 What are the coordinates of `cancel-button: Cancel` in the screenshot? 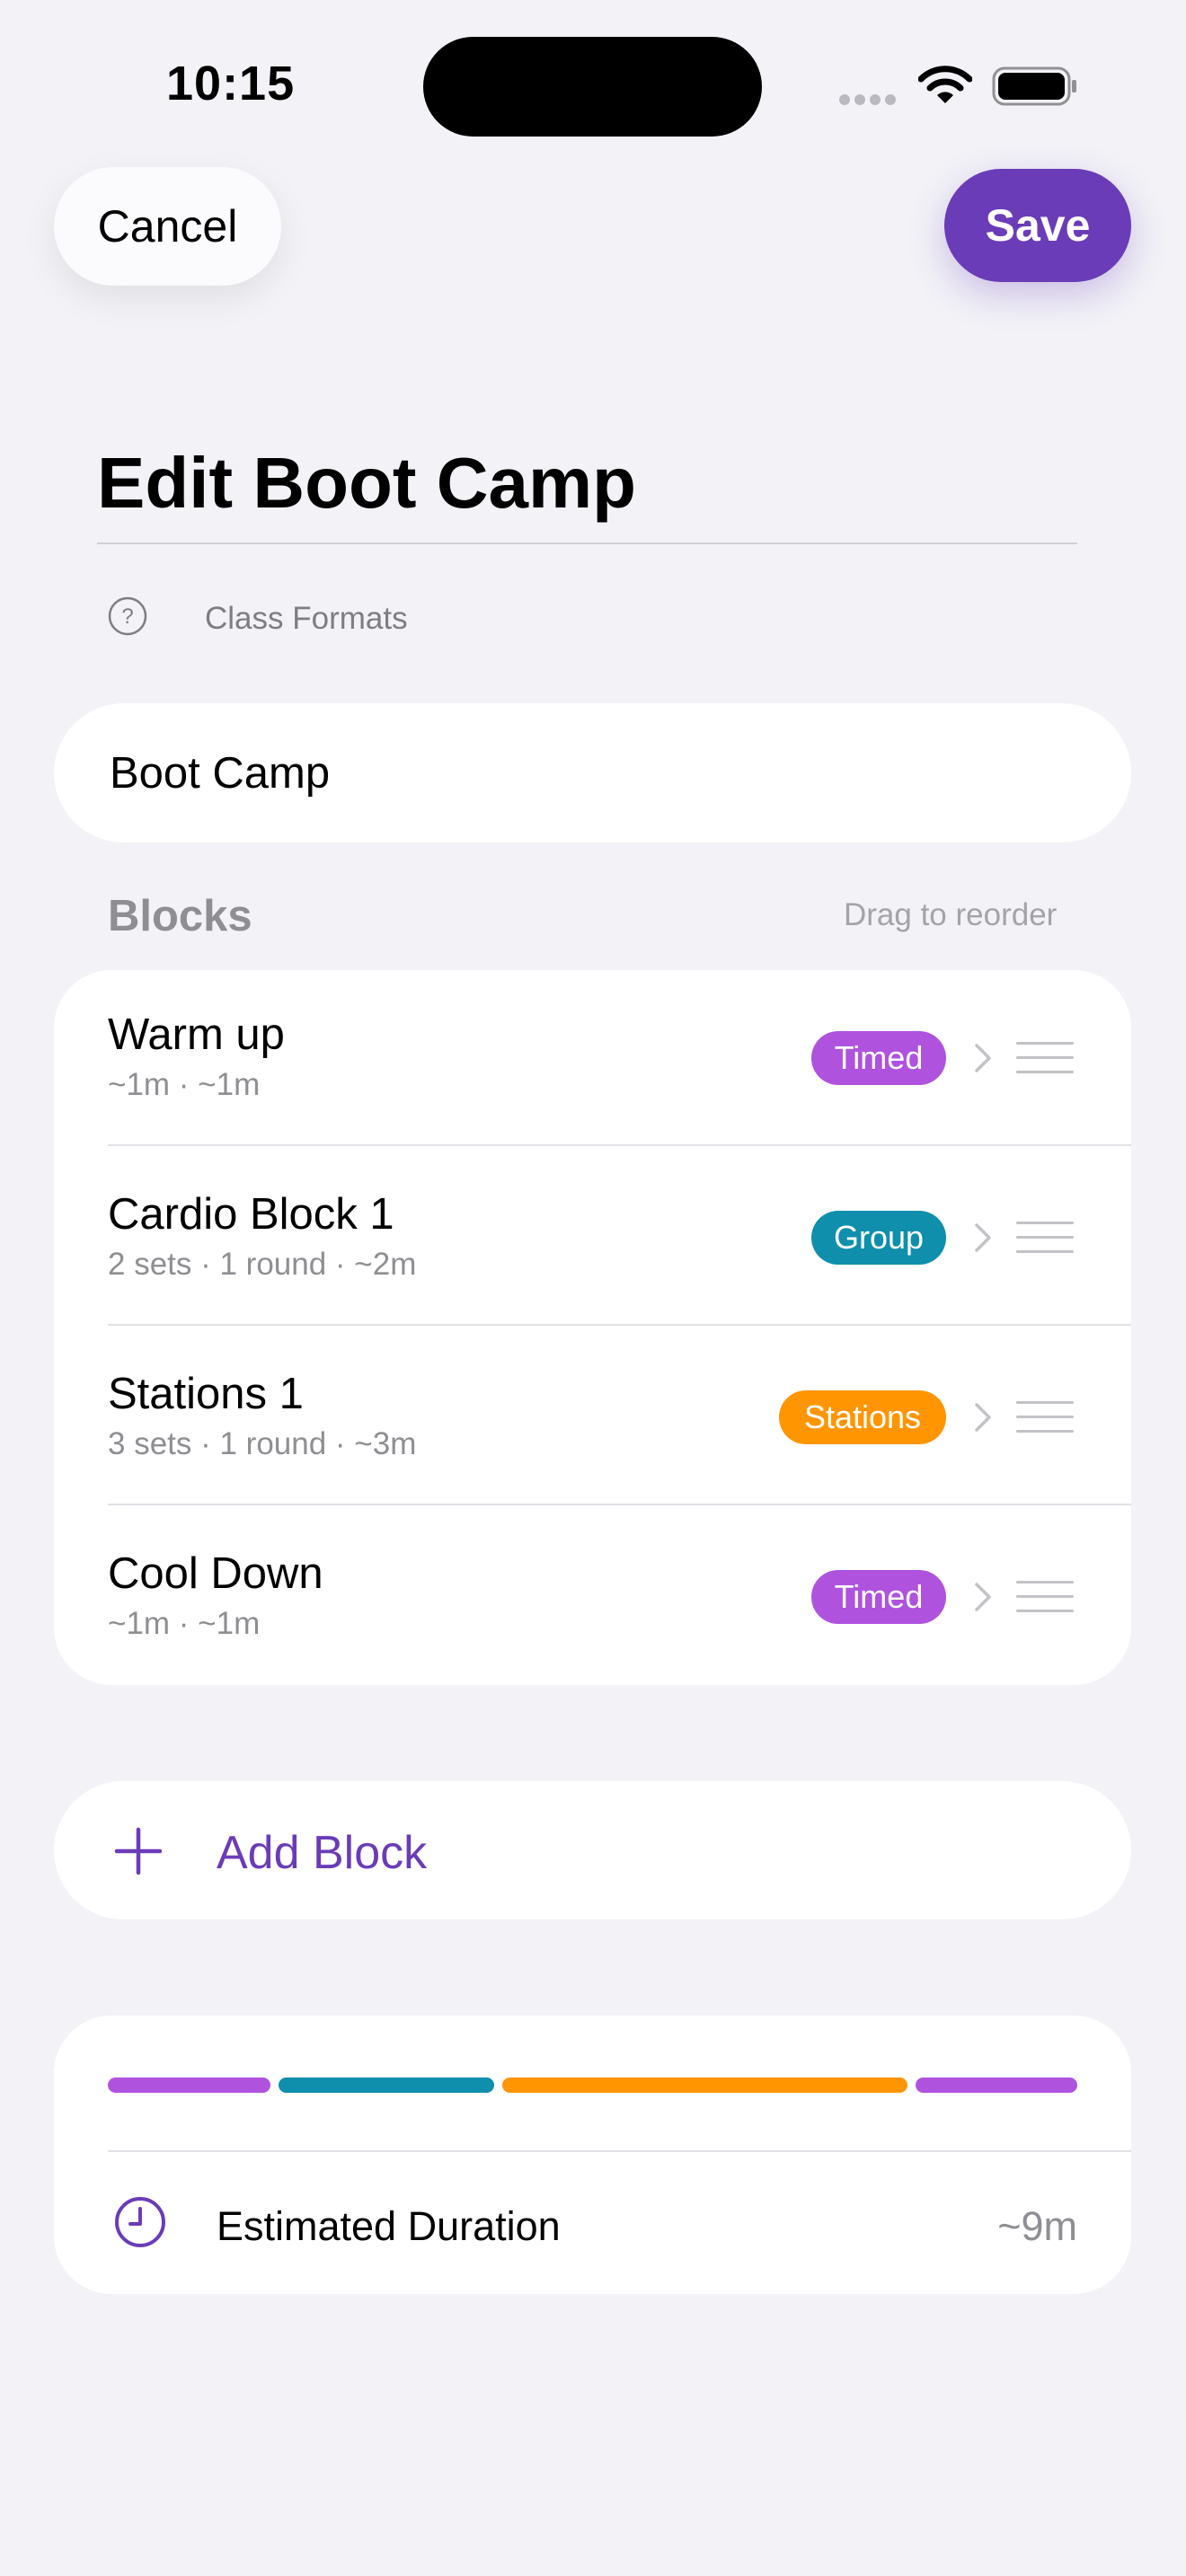 It's located at (167, 226).